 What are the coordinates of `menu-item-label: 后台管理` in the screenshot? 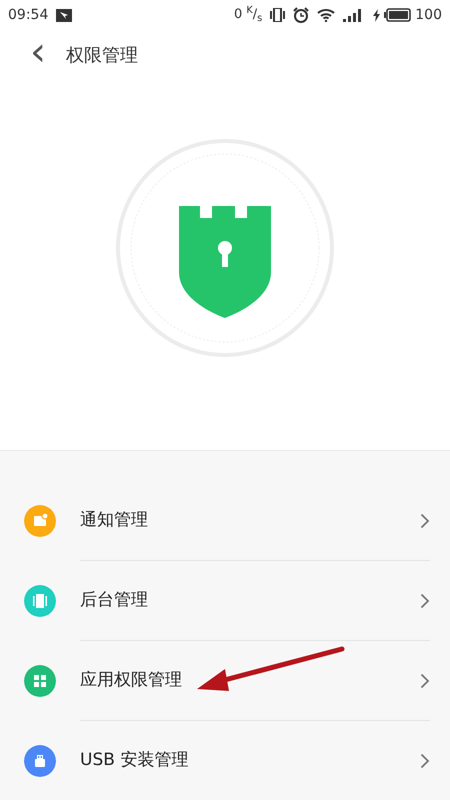 It's located at (114, 601).